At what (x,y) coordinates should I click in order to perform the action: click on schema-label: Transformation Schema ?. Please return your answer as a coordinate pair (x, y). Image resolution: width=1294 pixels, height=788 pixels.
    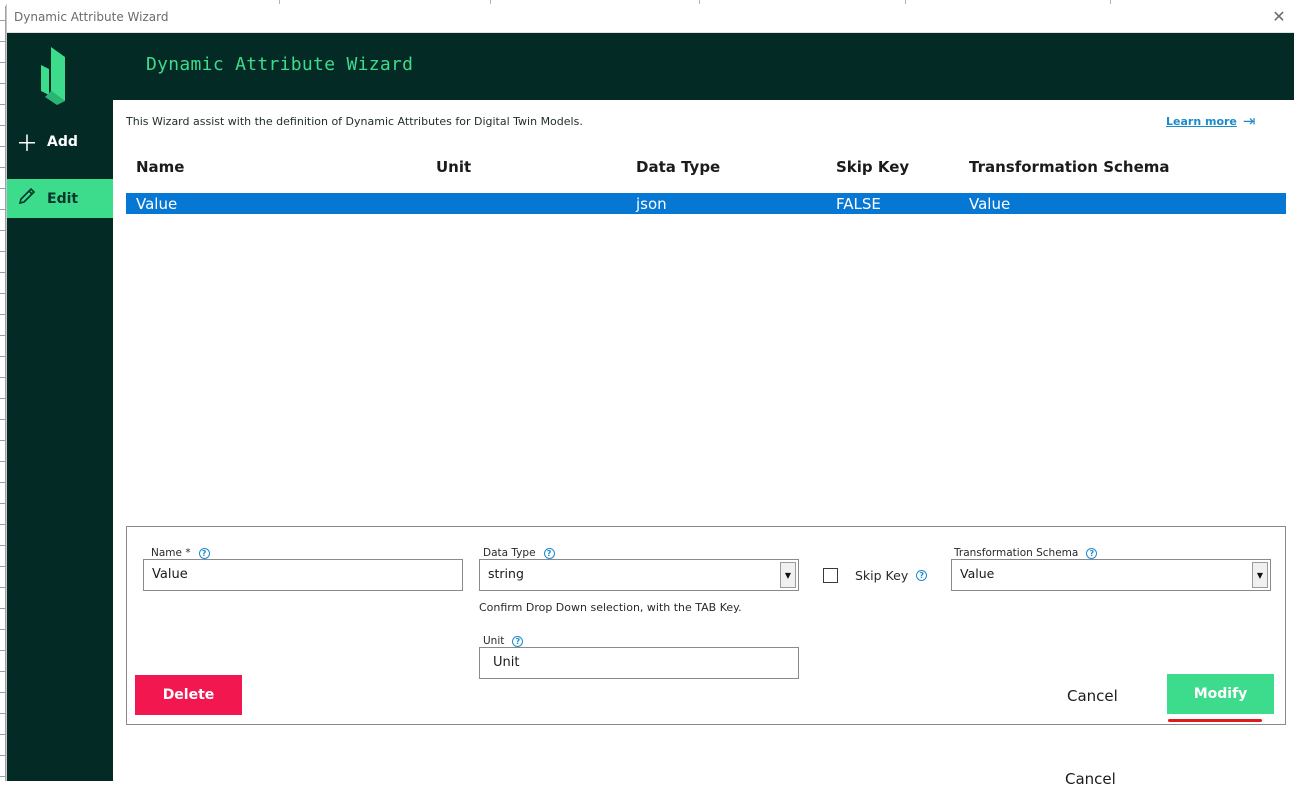
    Looking at the image, I should click on (1026, 553).